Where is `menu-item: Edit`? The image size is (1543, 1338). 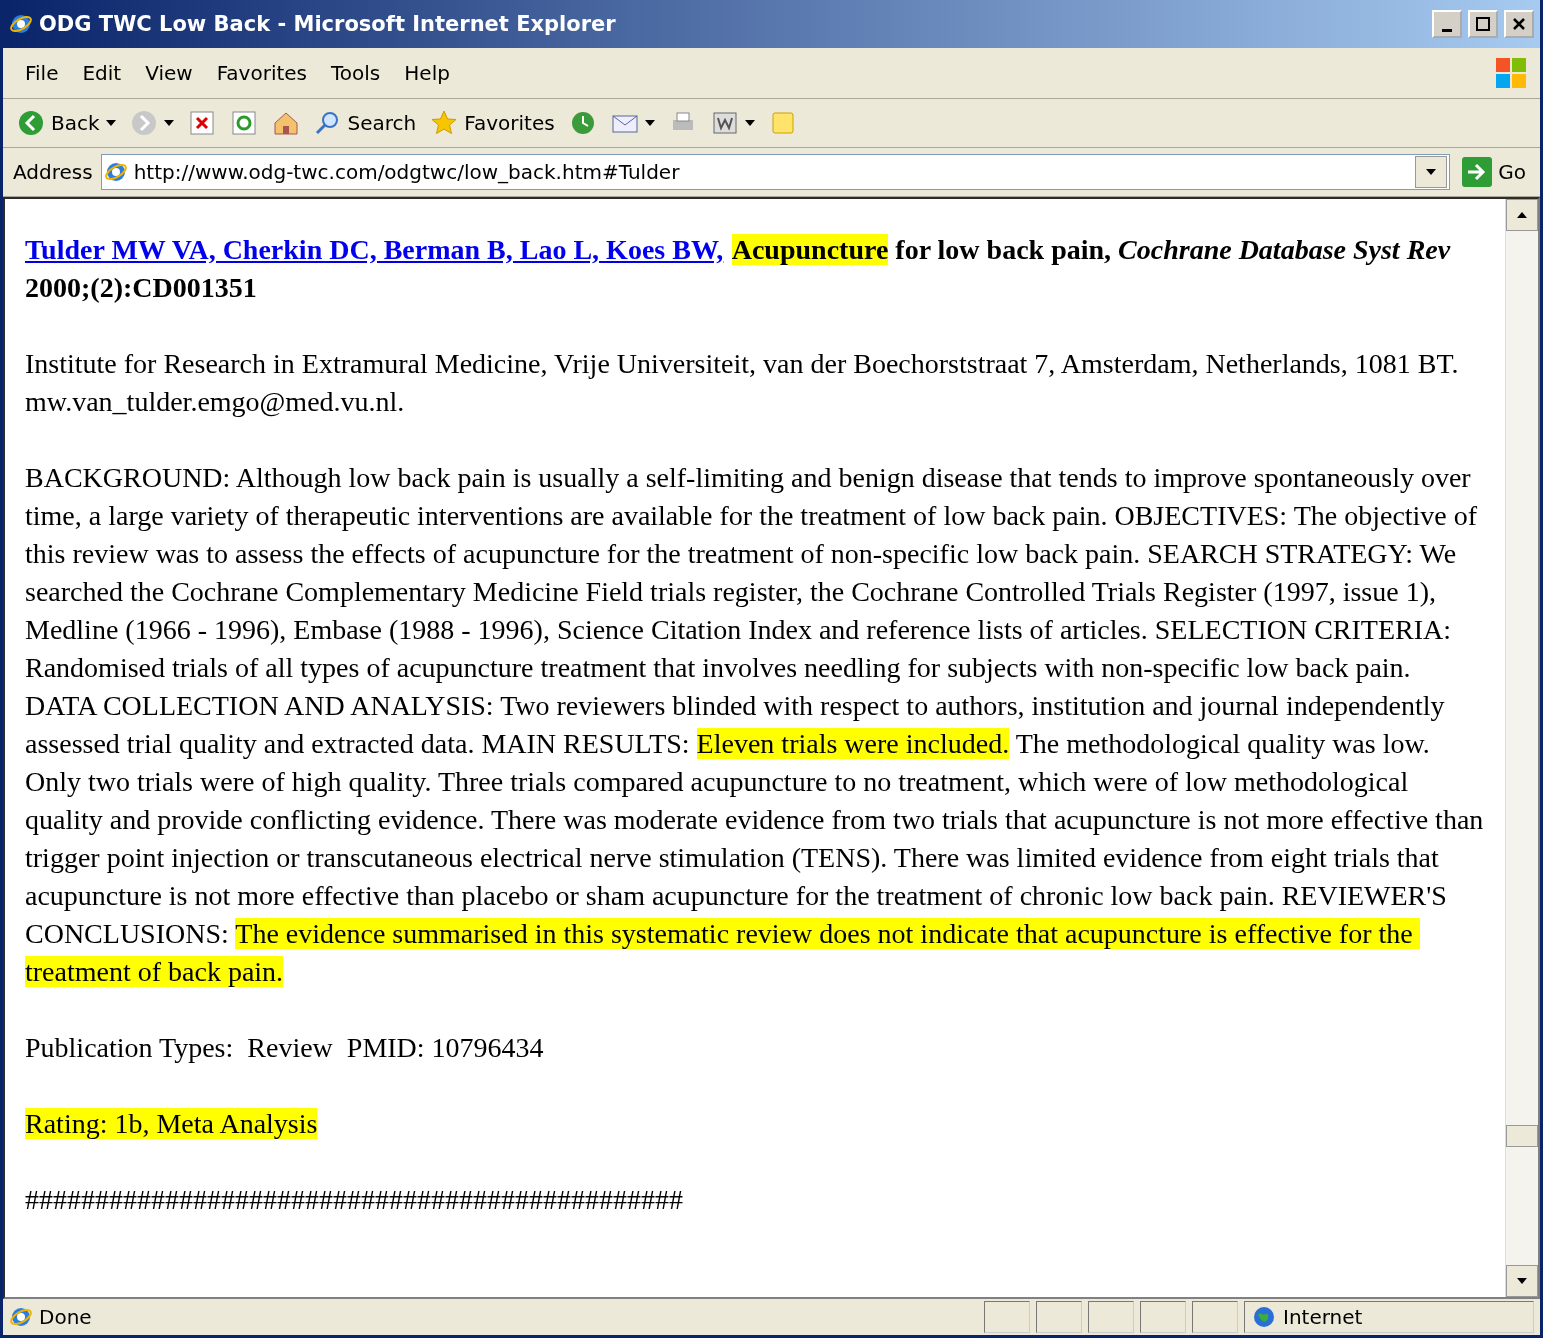 menu-item: Edit is located at coordinates (102, 73).